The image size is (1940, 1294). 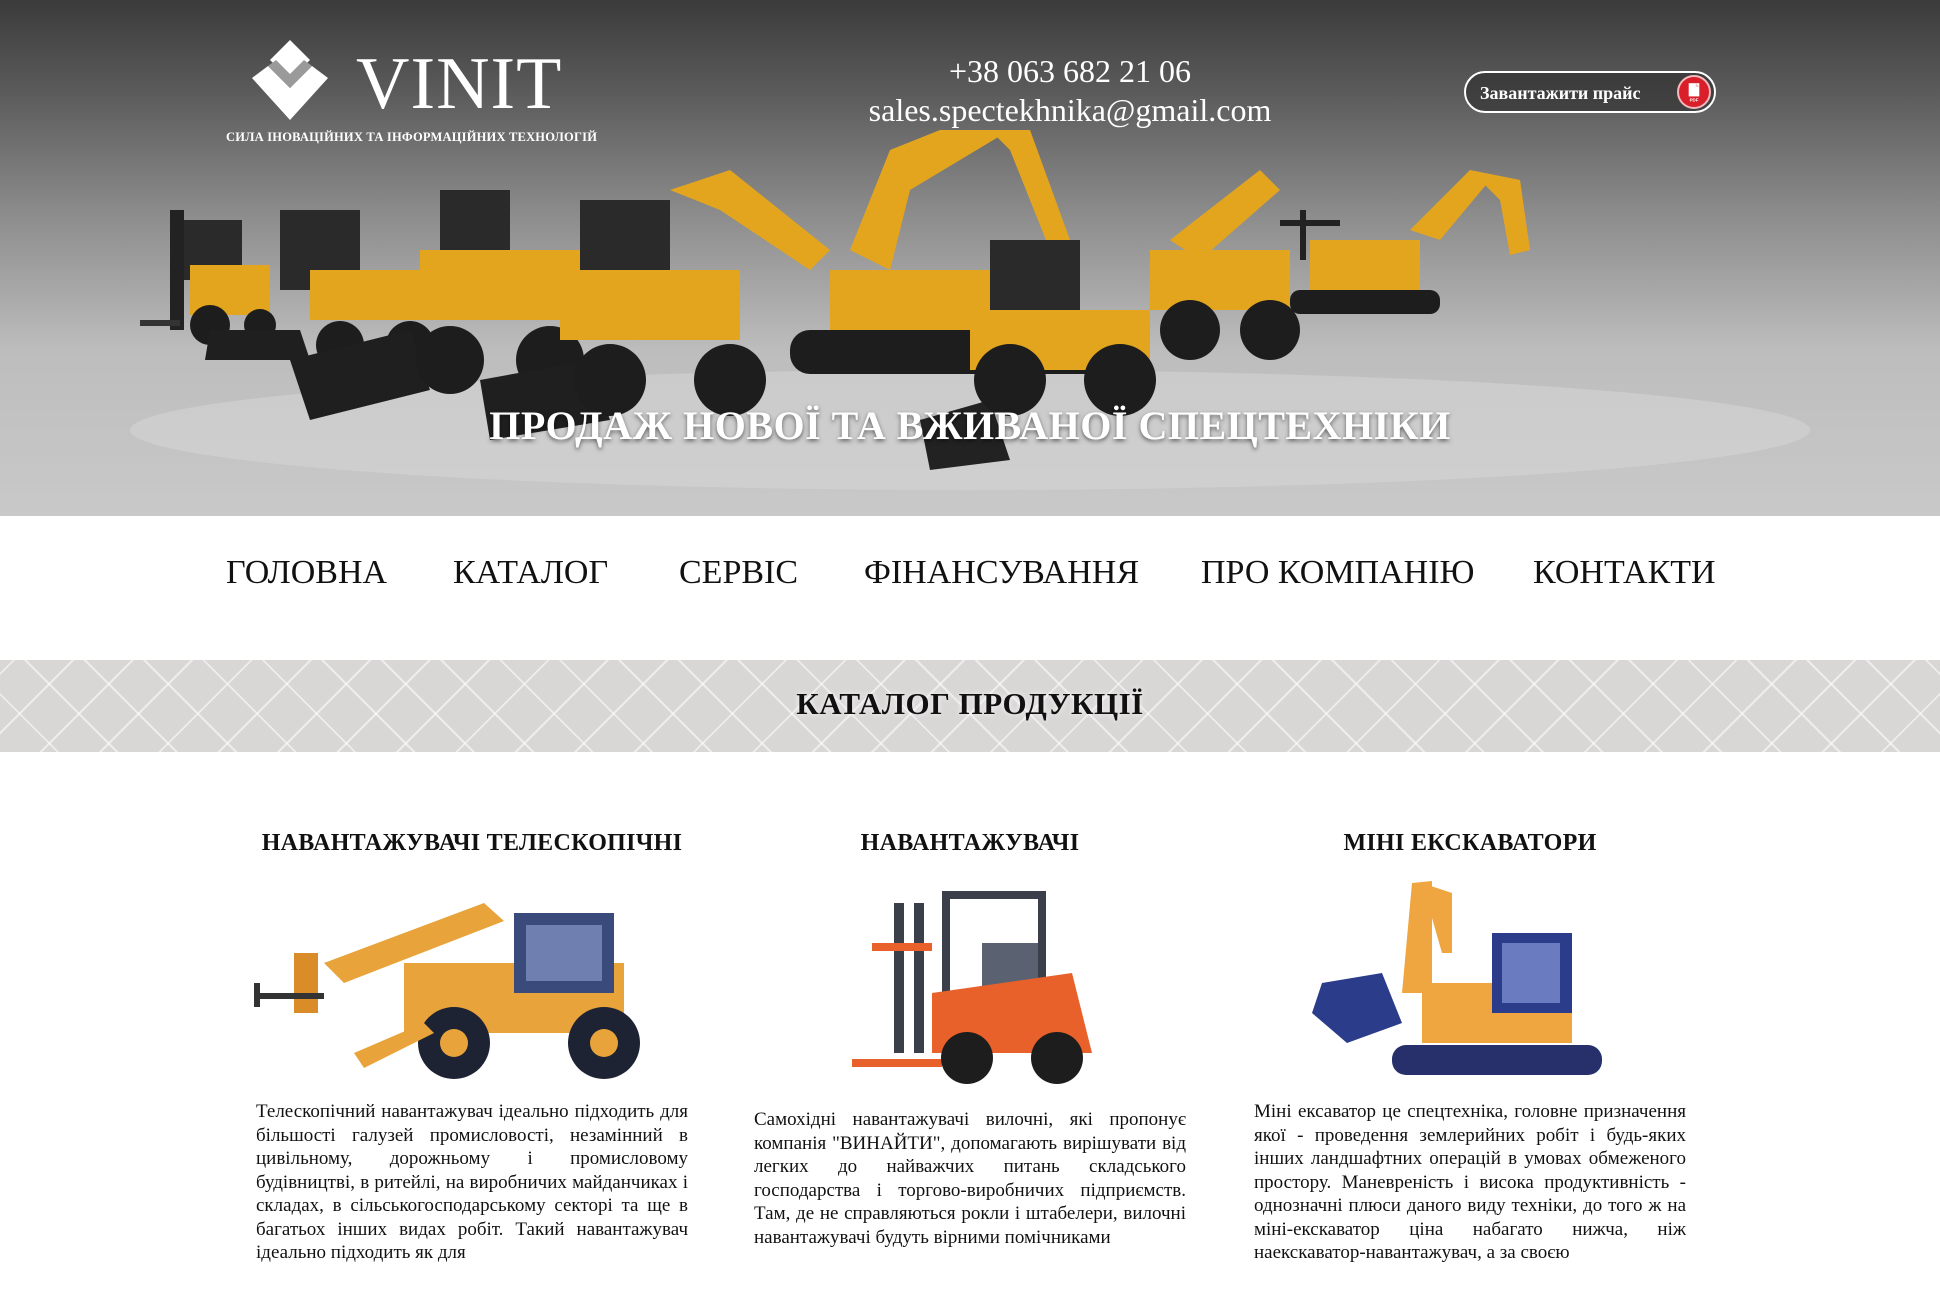 What do you see at coordinates (738, 573) in the screenshot?
I see `nav-item-service: СЕРВІС` at bounding box center [738, 573].